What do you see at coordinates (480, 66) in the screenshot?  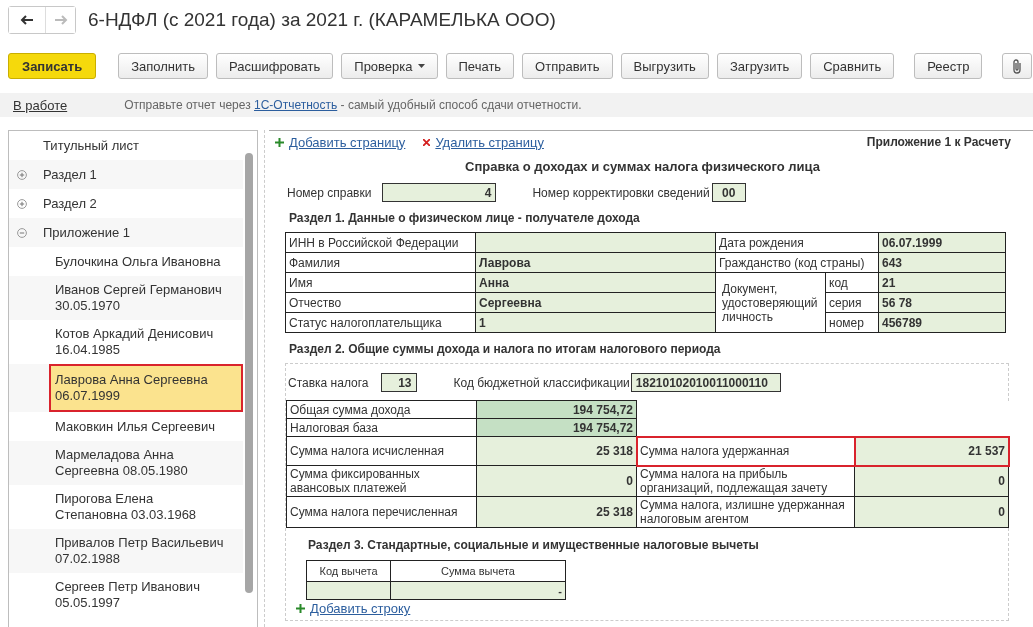 I see `toolbar-button: Печать` at bounding box center [480, 66].